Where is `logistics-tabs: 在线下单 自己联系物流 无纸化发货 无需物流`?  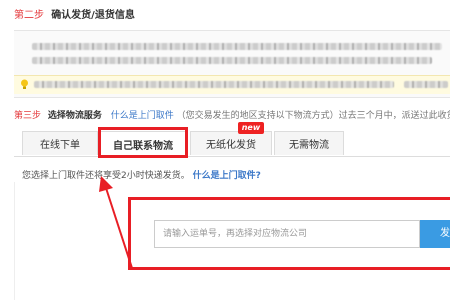 logistics-tabs: 在线下单 自己联系物流 无纸化发货 无需物流 is located at coordinates (236, 144).